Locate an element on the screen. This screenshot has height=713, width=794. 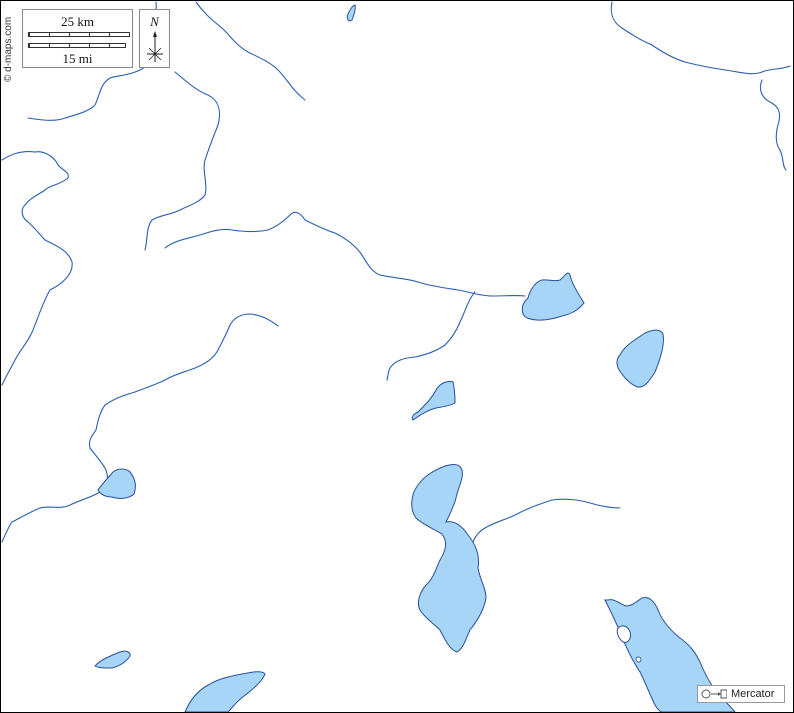
river-top-center is located at coordinates (250, 51).